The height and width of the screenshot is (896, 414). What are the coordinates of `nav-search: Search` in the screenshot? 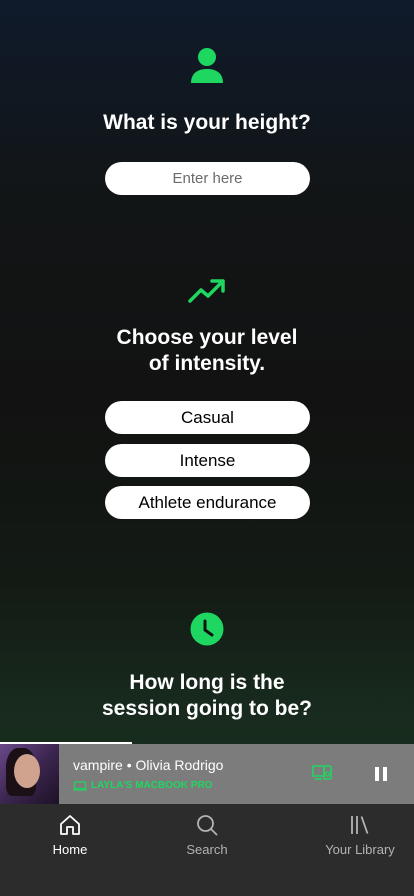 It's located at (207, 835).